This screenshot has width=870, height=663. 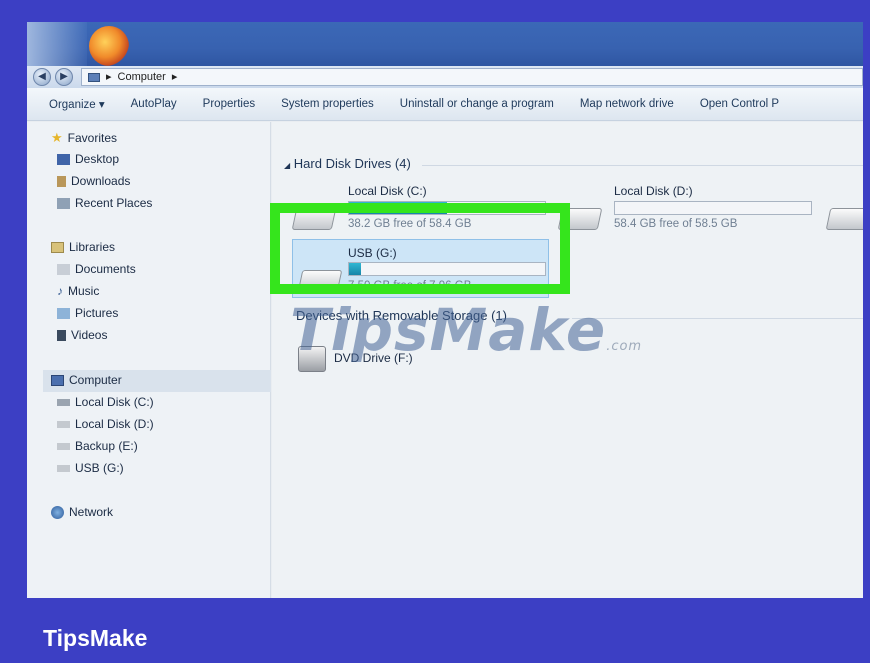 I want to click on drive-c-usage-fill, so click(x=398, y=208).